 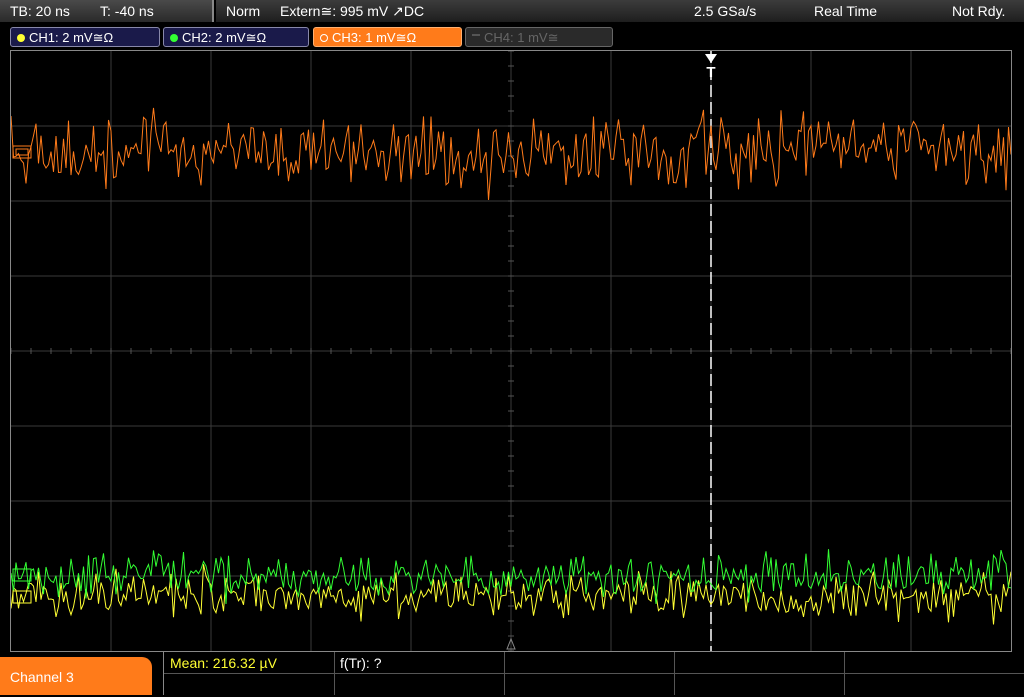 What do you see at coordinates (711, 58) in the screenshot?
I see `trigger-arrow-icon` at bounding box center [711, 58].